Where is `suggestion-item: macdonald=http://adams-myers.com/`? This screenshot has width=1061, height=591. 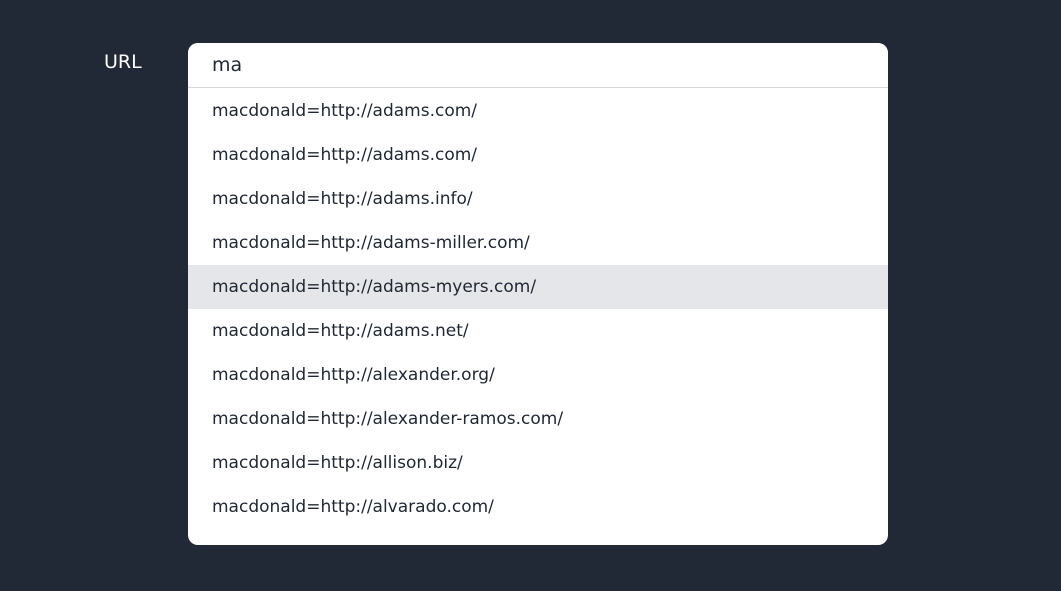
suggestion-item: macdonald=http://adams-myers.com/ is located at coordinates (538, 287).